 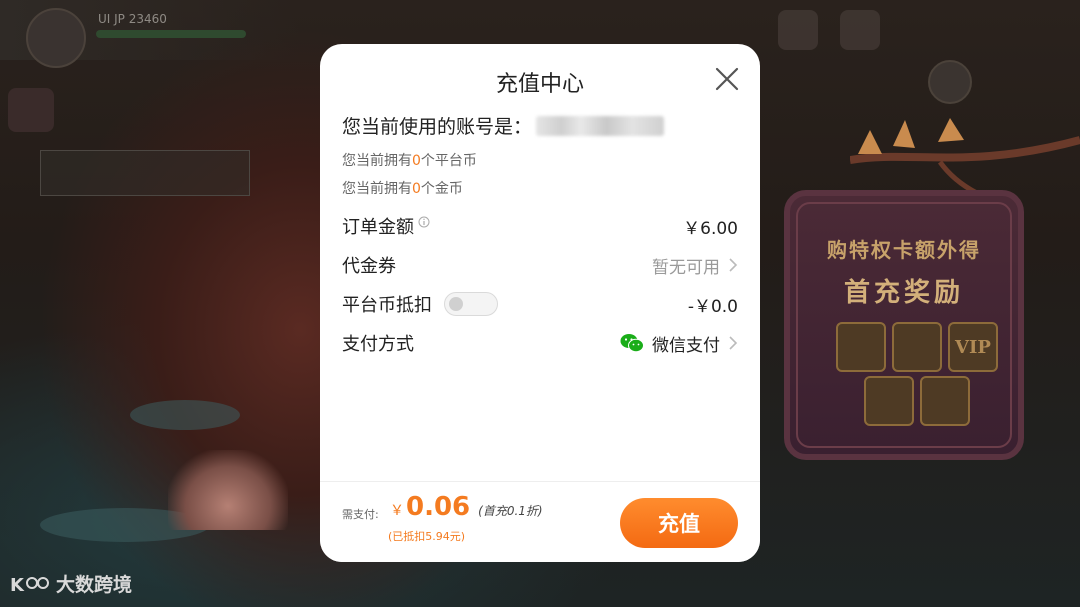 What do you see at coordinates (438, 507) in the screenshot?
I see `pay-amount-value: 0.06` at bounding box center [438, 507].